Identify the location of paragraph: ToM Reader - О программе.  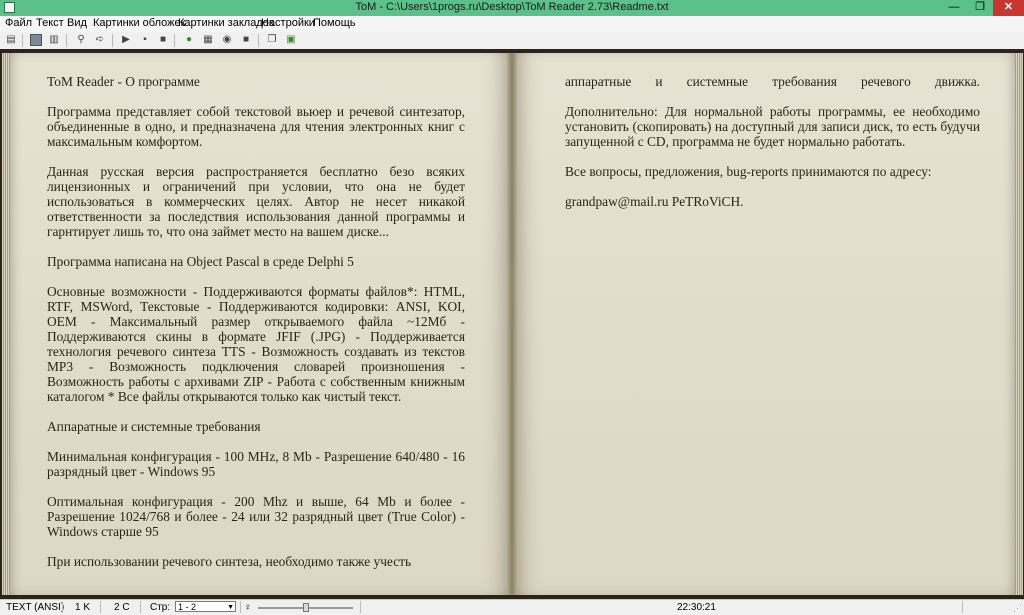
(123, 81).